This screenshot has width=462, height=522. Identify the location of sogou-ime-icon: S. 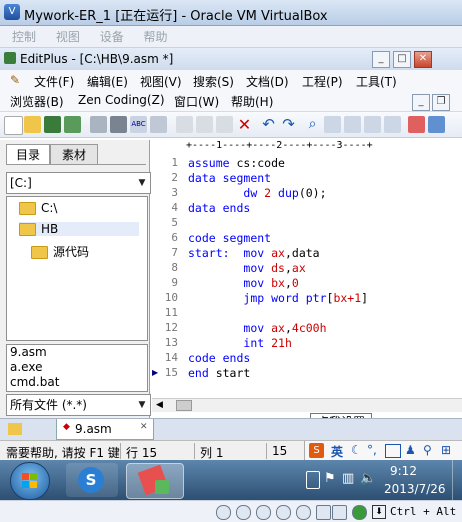
(316, 450).